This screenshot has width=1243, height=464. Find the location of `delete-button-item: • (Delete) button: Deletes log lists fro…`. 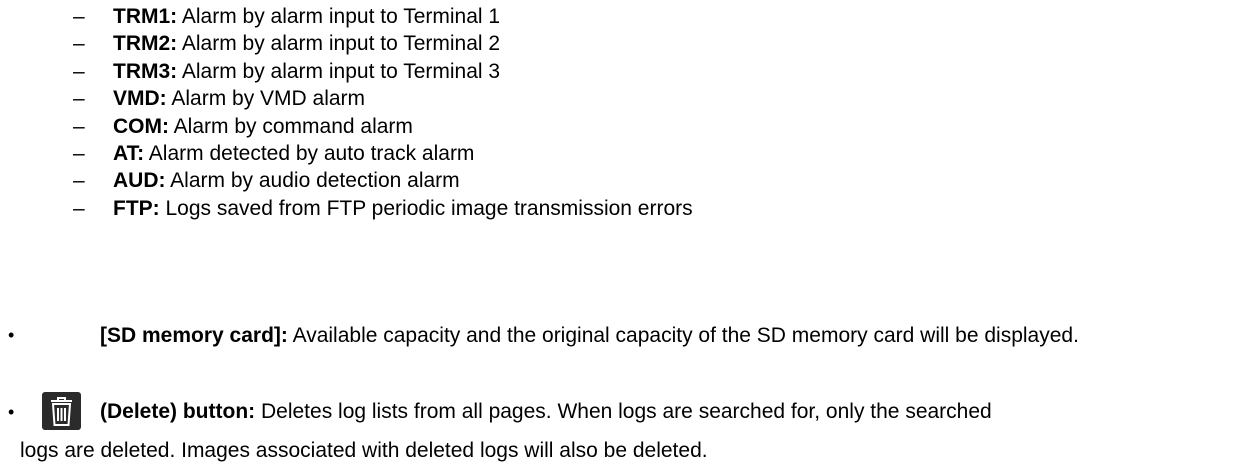

delete-button-item: • (Delete) button: Deletes log lists fro… is located at coordinates (619, 427).